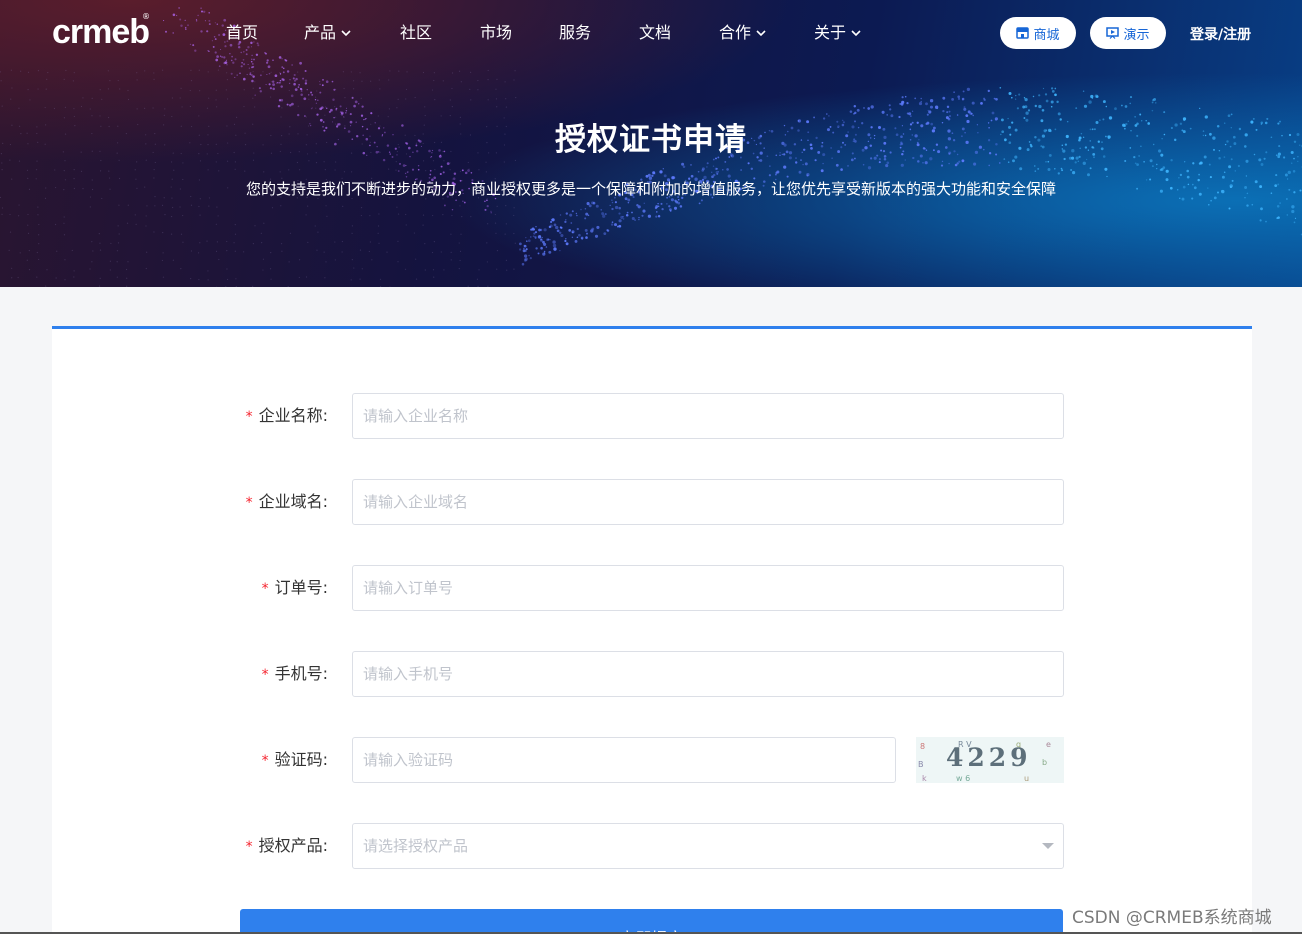  I want to click on field-label: * 订单号:, so click(295, 588).